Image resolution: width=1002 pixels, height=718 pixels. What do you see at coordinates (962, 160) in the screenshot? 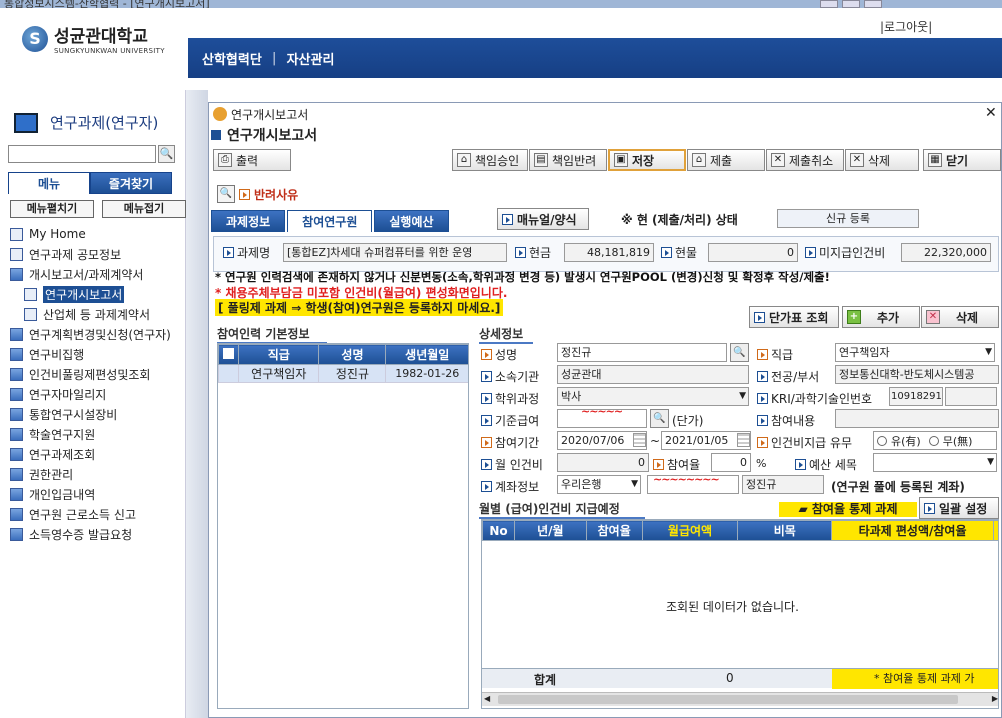
I see `close-button: ▦ 닫기` at bounding box center [962, 160].